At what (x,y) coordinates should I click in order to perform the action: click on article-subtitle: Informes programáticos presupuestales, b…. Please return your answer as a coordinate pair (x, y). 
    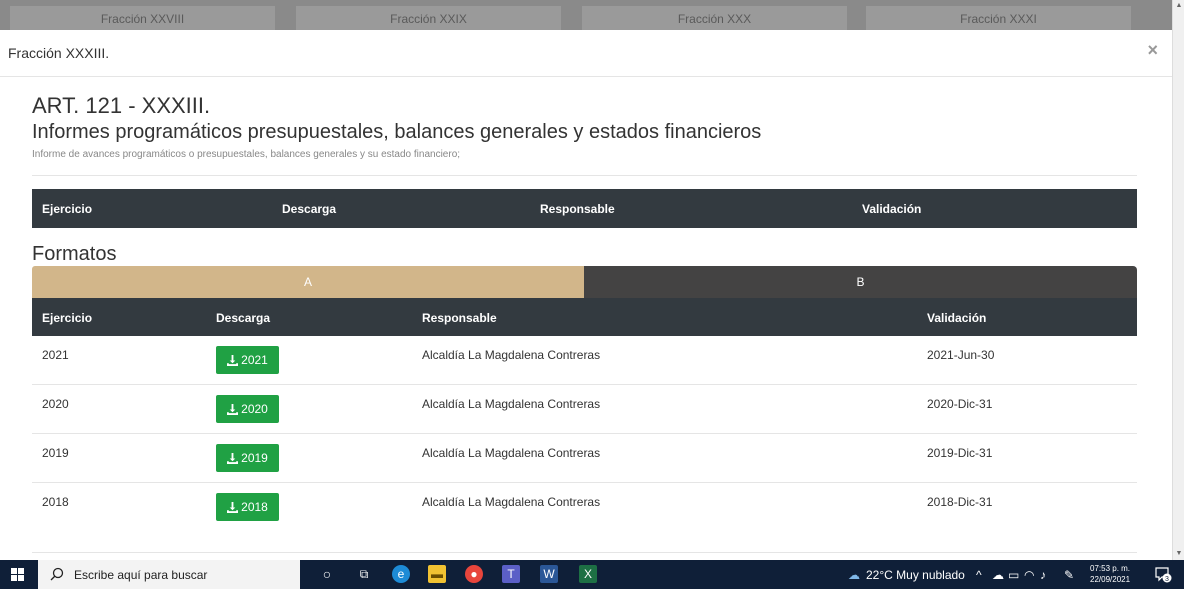
    Looking at the image, I should click on (397, 132).